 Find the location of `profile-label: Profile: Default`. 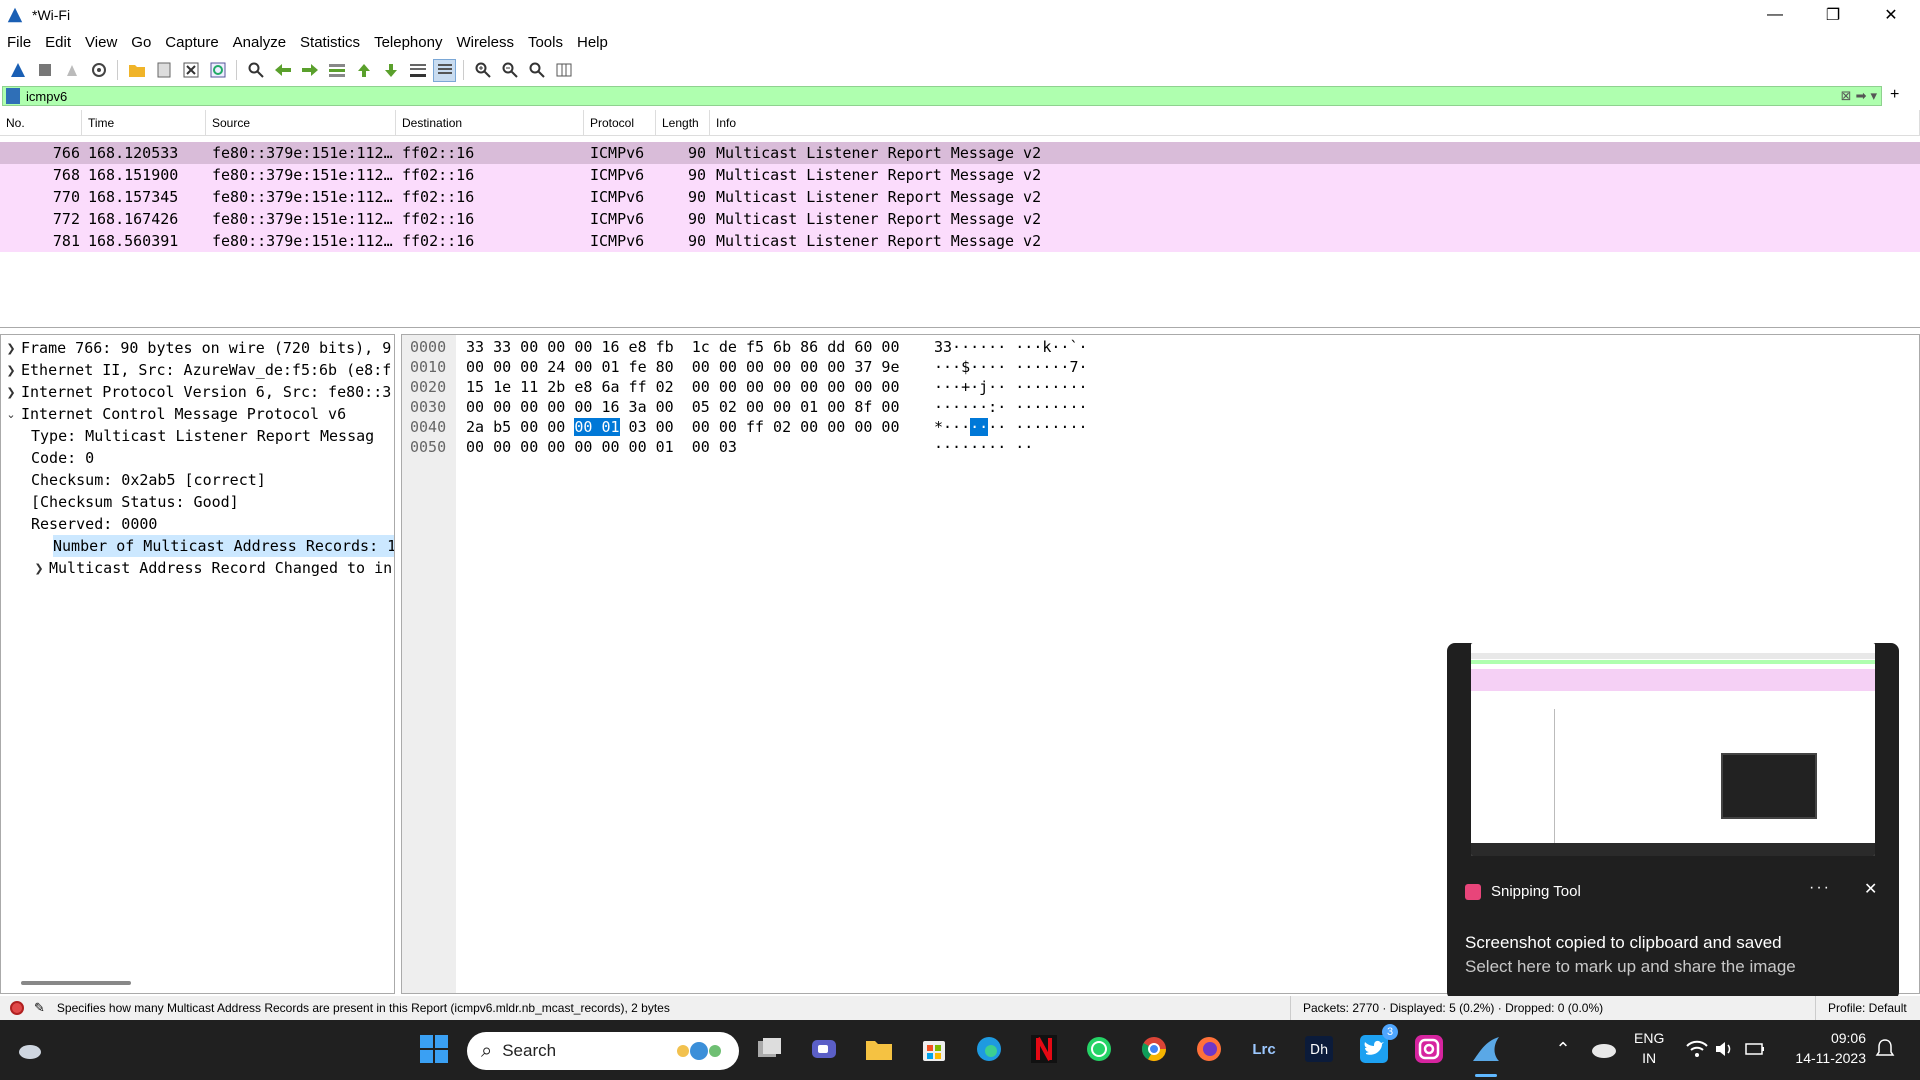

profile-label: Profile: Default is located at coordinates (1861, 1008).